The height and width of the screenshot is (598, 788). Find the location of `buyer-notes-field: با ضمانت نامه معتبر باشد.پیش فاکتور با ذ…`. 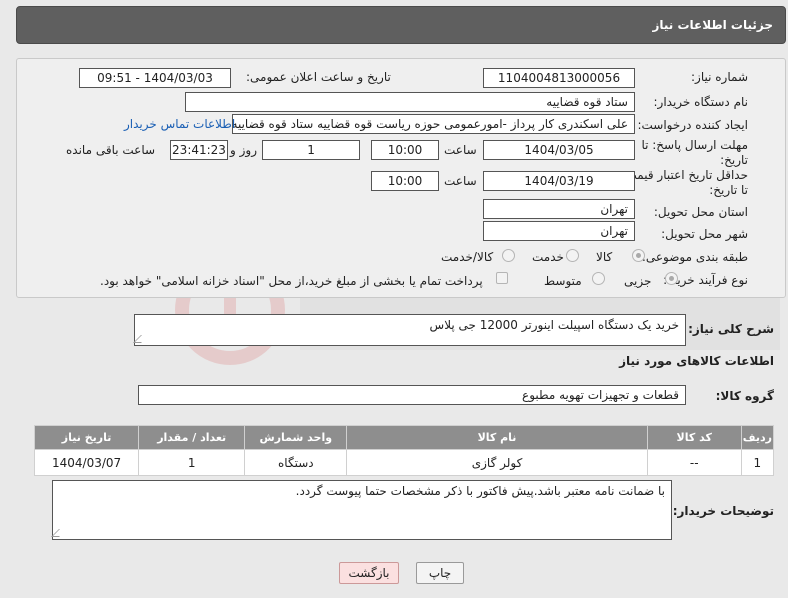

buyer-notes-field: با ضمانت نامه معتبر باشد.پیش فاکتور با ذ… is located at coordinates (361, 510).